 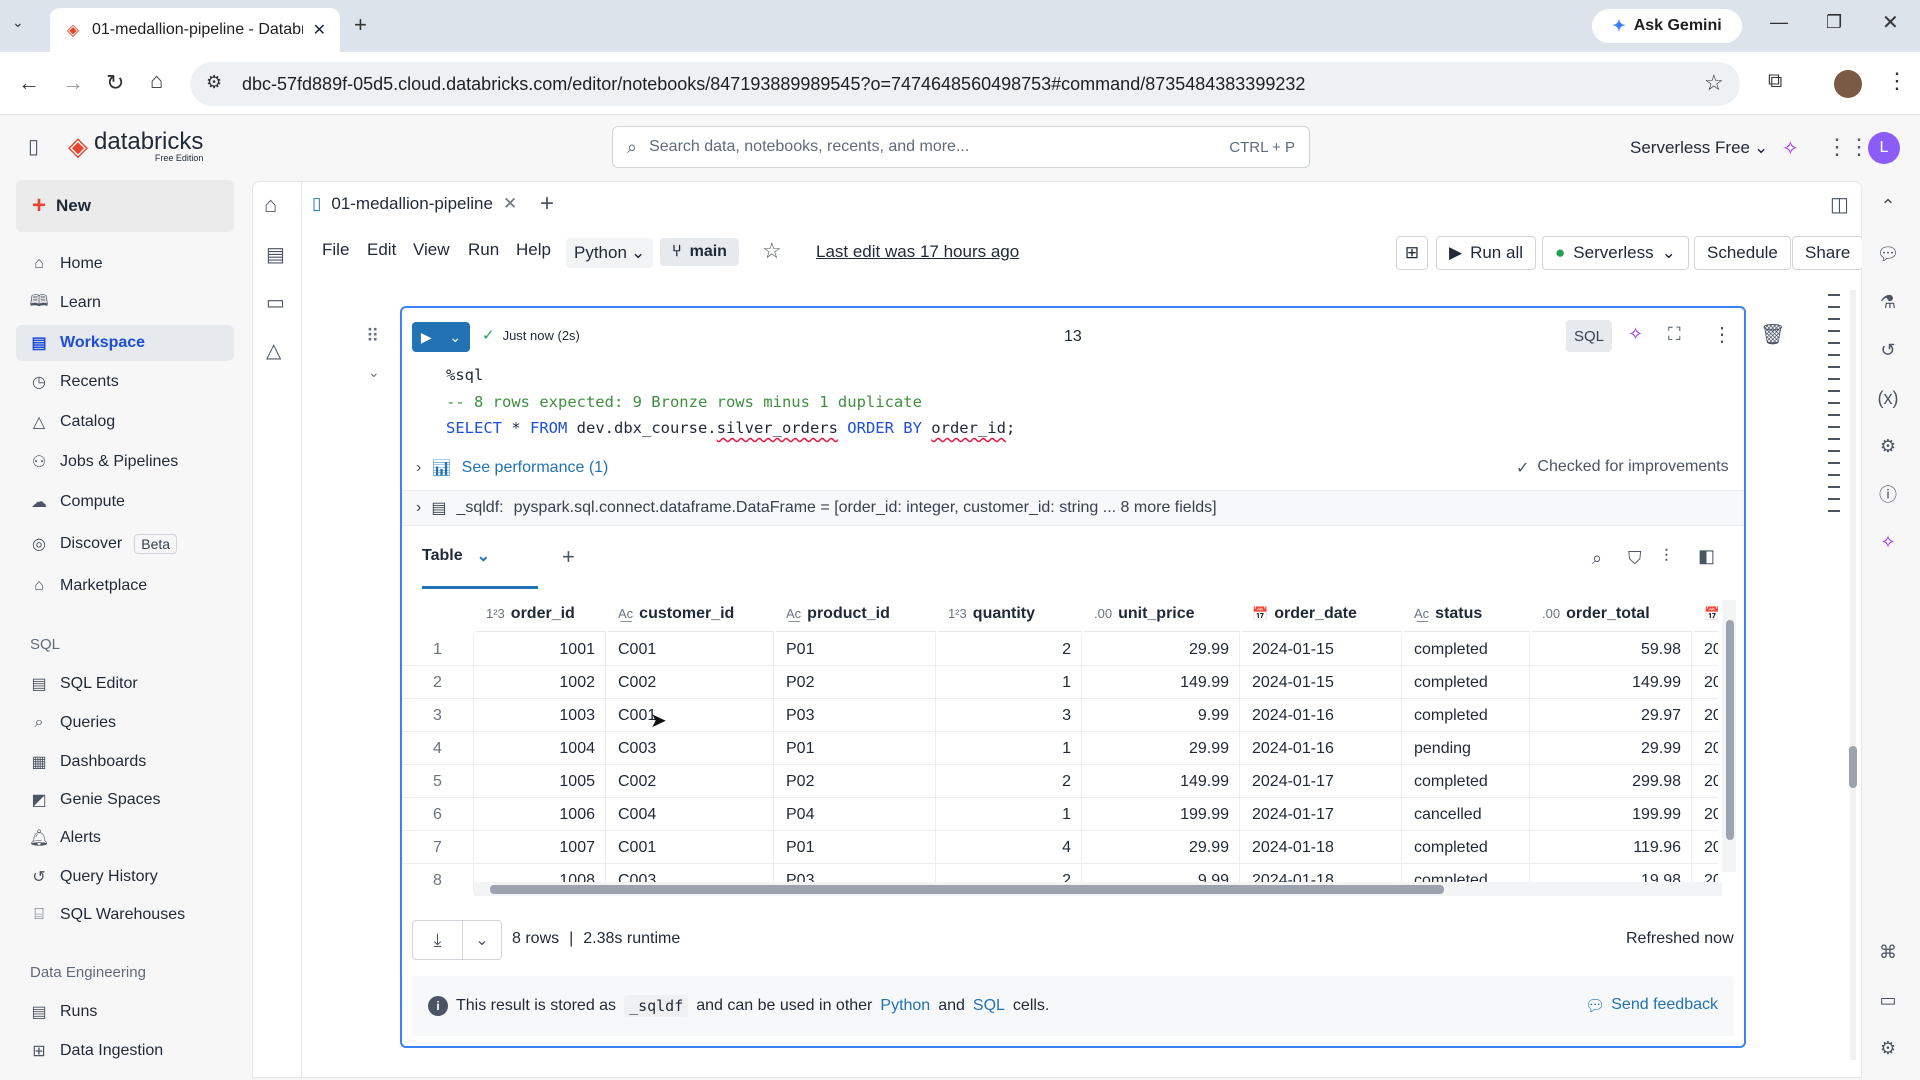 I want to click on sidebar-toggle-icon: ▯, so click(x=33, y=146).